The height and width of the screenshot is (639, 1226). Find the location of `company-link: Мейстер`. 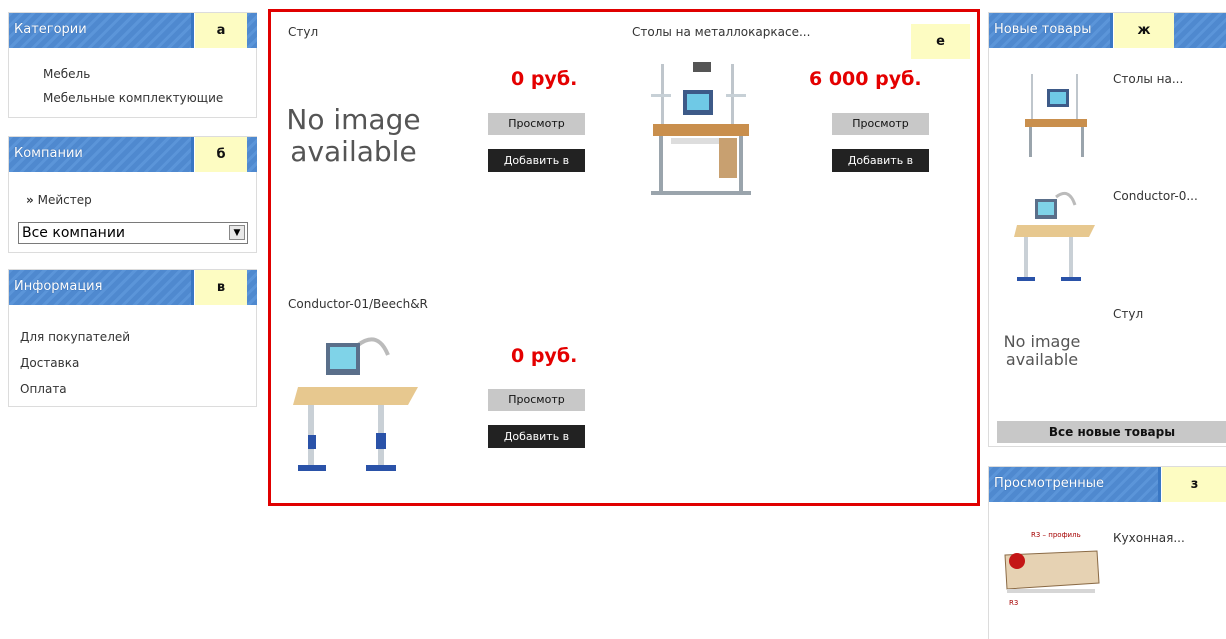

company-link: Мейстер is located at coordinates (65, 200).